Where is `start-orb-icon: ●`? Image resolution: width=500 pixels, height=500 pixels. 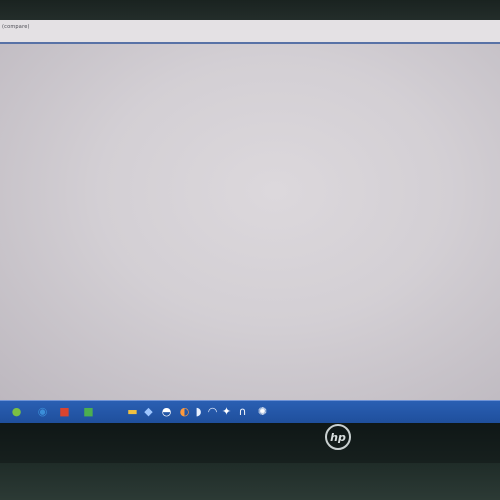 start-orb-icon: ● is located at coordinates (16, 411).